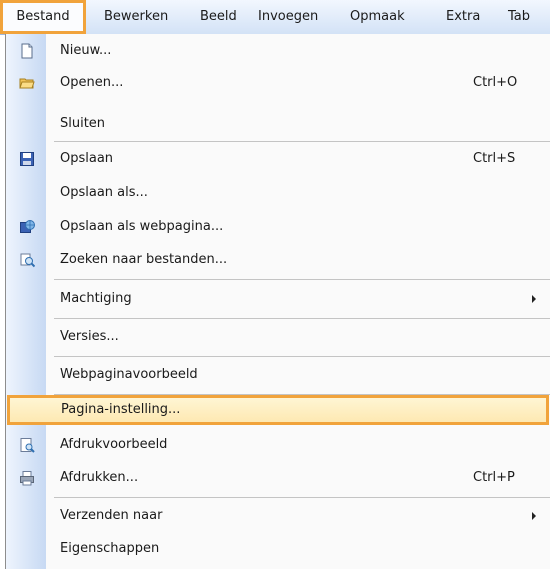 Image resolution: width=550 pixels, height=569 pixels. Describe the element at coordinates (278, 83) in the screenshot. I see `menu-item-openen: Openen... Ctrl+O` at that location.